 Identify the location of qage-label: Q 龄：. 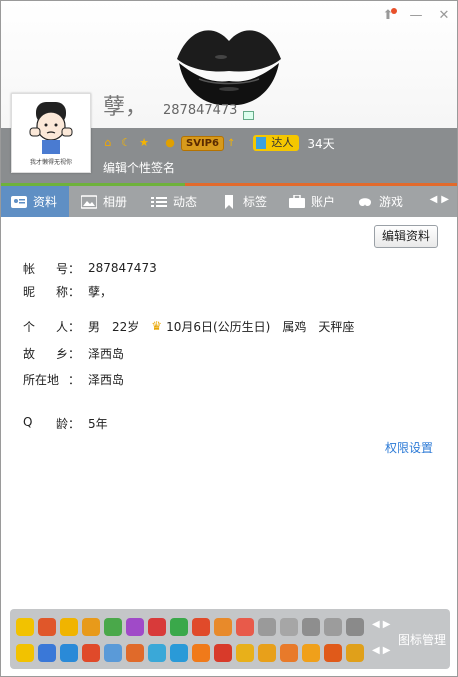
(51, 422).